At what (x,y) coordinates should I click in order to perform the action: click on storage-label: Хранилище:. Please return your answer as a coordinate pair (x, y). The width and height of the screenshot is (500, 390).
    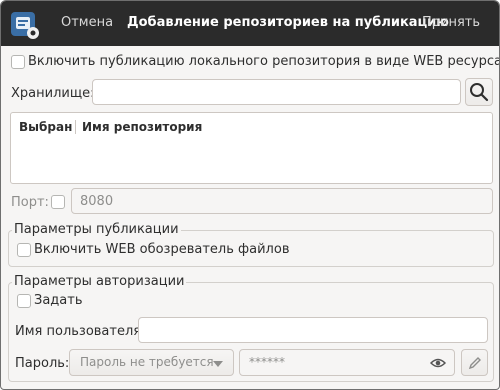
    Looking at the image, I should click on (53, 93).